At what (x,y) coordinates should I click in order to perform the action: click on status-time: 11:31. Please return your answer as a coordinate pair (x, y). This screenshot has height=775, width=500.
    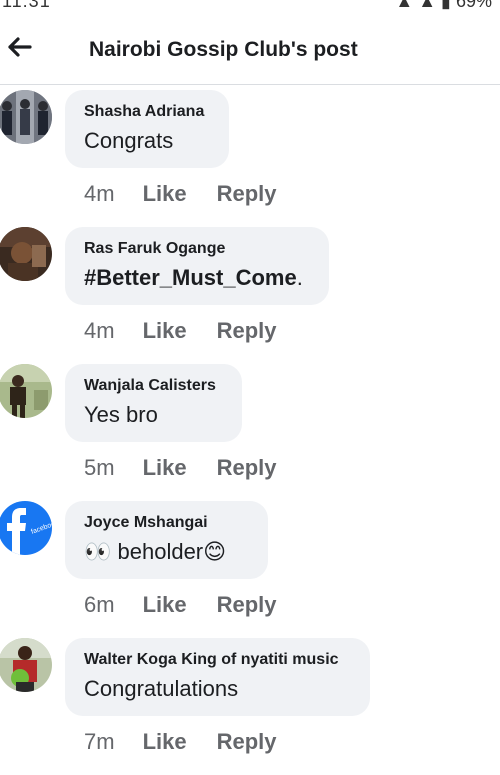
    Looking at the image, I should click on (26, 5).